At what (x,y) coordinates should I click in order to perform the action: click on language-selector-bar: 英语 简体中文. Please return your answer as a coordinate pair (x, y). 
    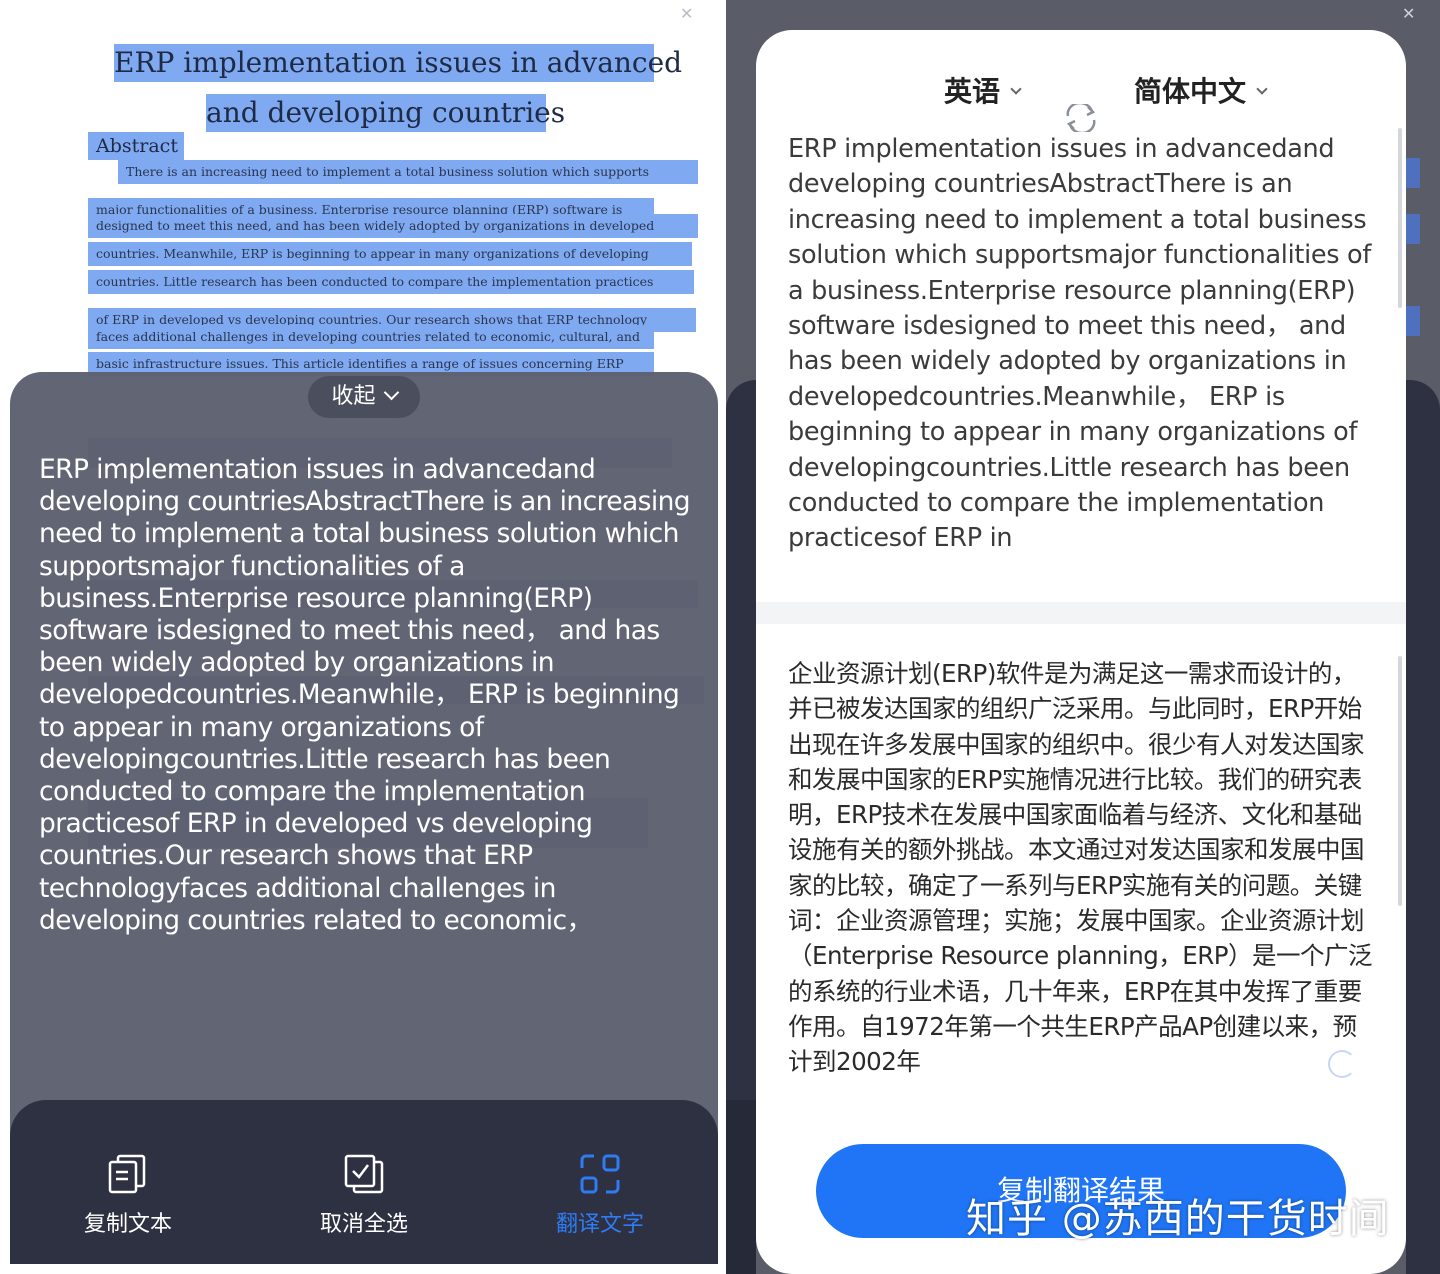
    Looking at the image, I should click on (1081, 101).